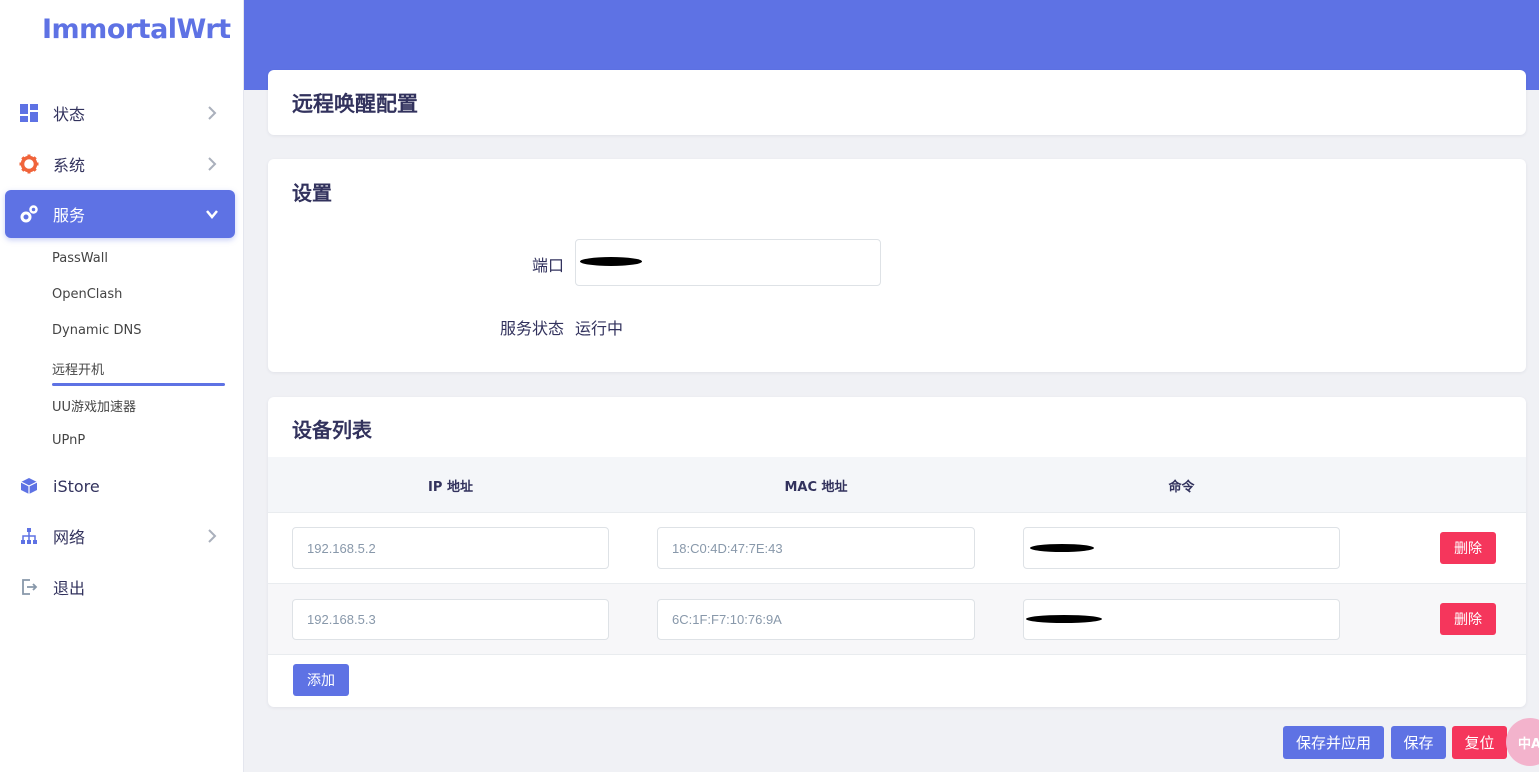 The height and width of the screenshot is (772, 1539). What do you see at coordinates (355, 104) in the screenshot?
I see `page-title: 远程唤醒配置` at bounding box center [355, 104].